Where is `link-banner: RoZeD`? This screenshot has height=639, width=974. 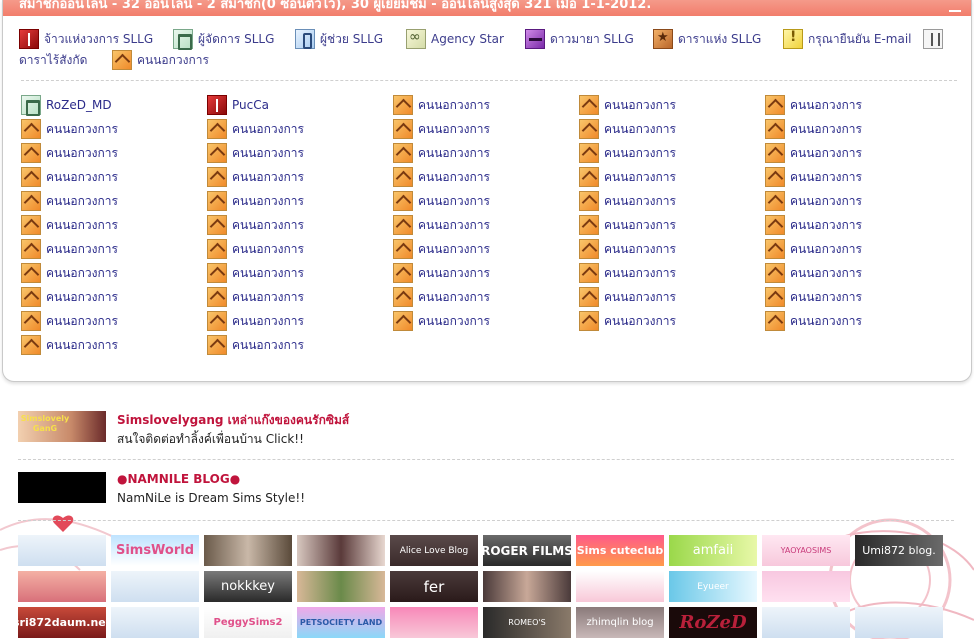 link-banner: RoZeD is located at coordinates (713, 622).